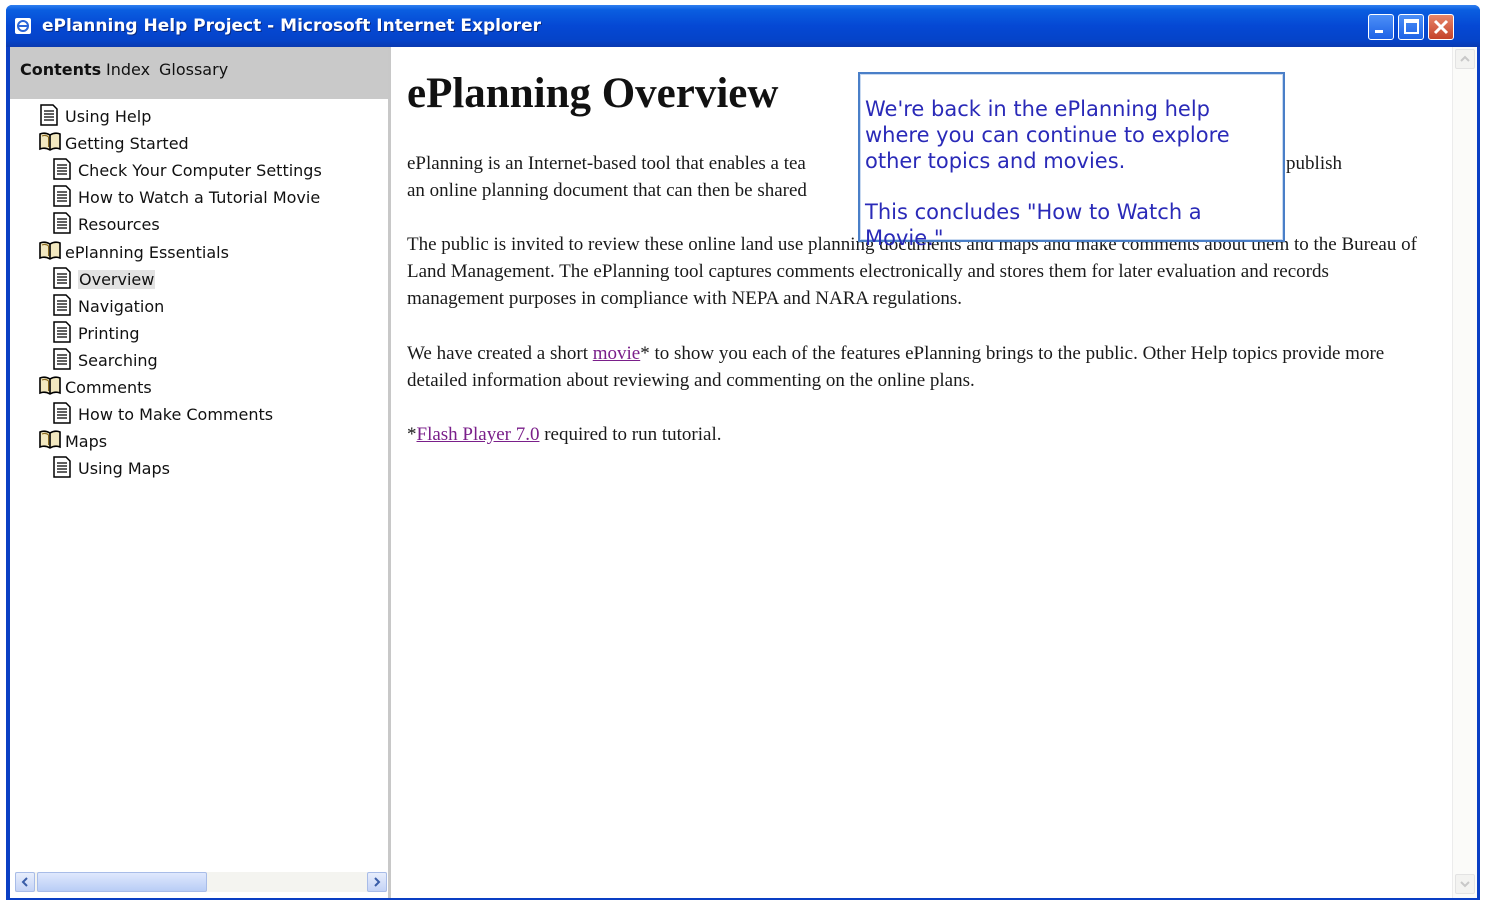 The width and height of the screenshot is (1486, 901). What do you see at coordinates (108, 387) in the screenshot?
I see `tree-item-label: Comments` at bounding box center [108, 387].